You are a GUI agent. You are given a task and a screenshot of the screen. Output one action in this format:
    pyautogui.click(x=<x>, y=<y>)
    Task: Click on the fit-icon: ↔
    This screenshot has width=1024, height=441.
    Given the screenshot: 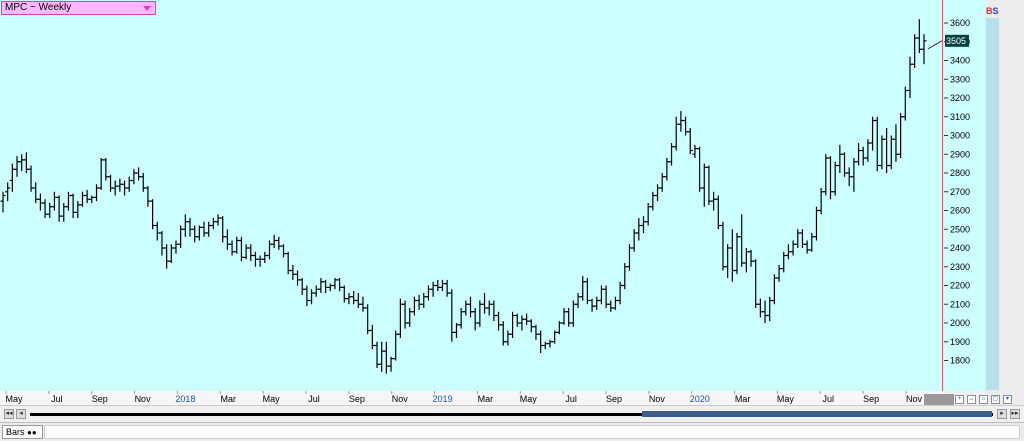 What is the action you would take?
    pyautogui.click(x=971, y=399)
    